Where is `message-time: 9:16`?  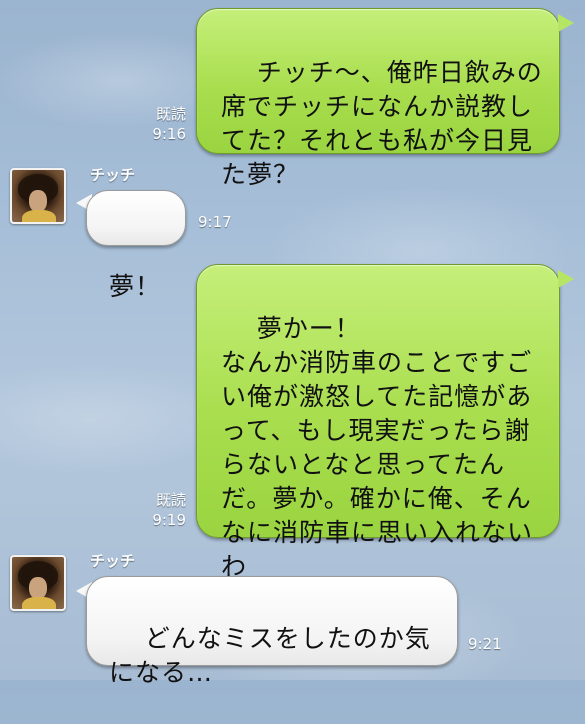
message-time: 9:16 is located at coordinates (169, 134).